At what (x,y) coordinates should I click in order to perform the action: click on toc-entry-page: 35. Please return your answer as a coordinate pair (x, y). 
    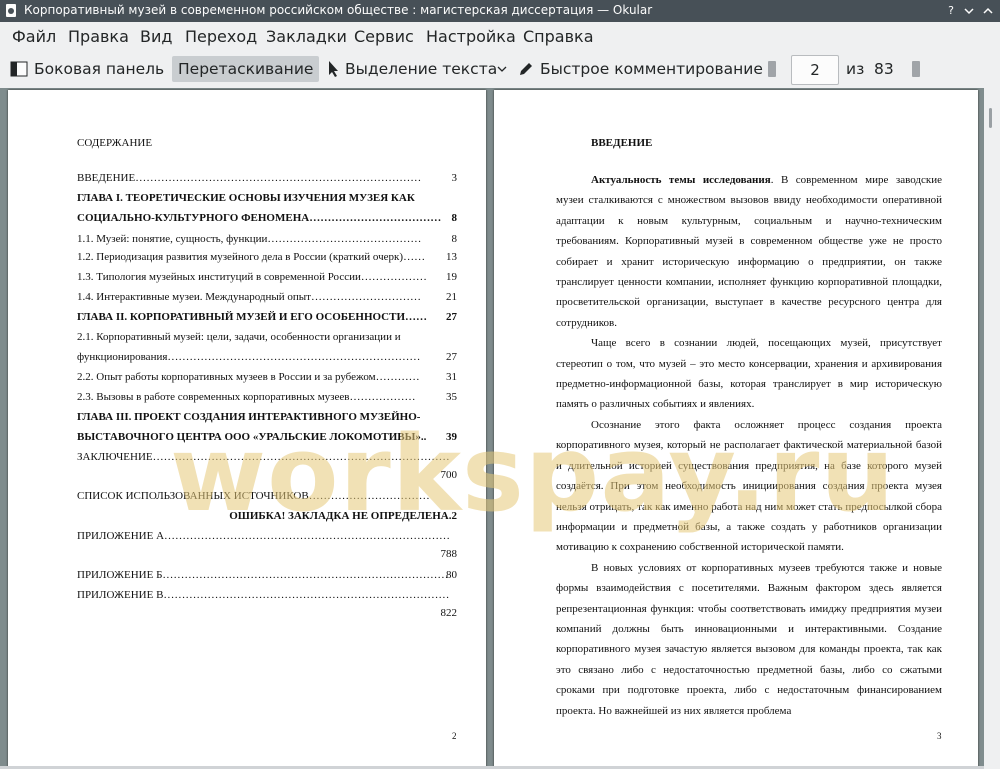
    Looking at the image, I should click on (451, 397).